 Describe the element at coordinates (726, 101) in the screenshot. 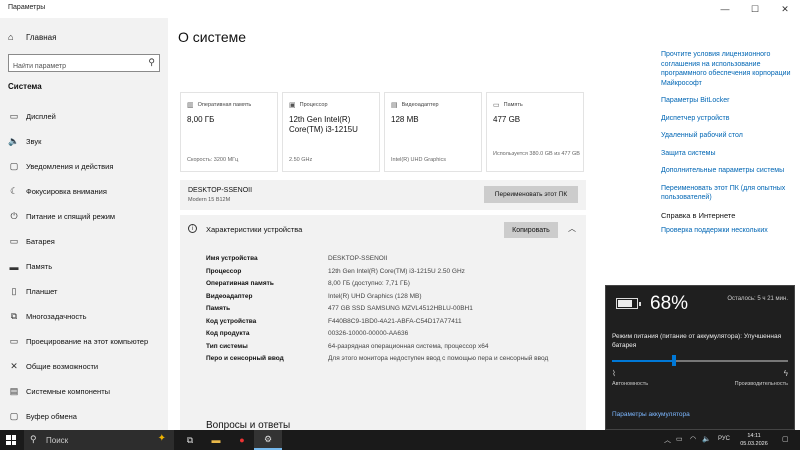

I see `related-link: Параметры BitLocker` at that location.